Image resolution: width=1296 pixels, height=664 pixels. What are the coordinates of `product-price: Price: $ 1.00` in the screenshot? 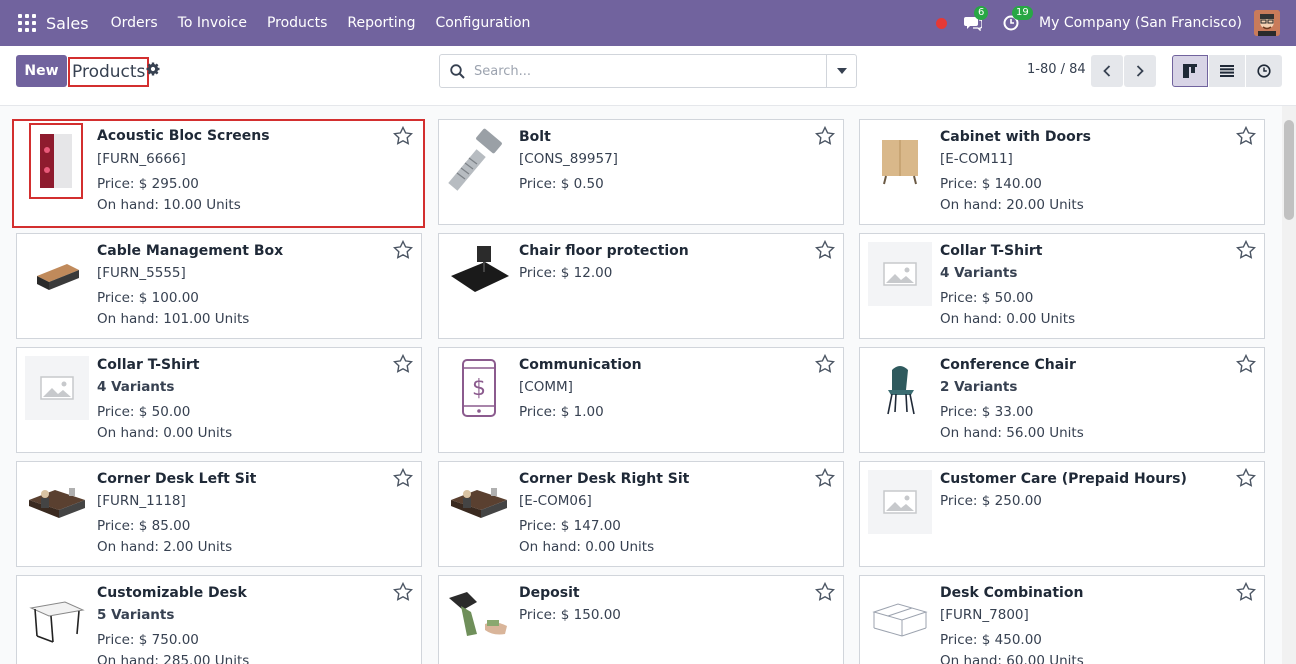 It's located at (561, 412).